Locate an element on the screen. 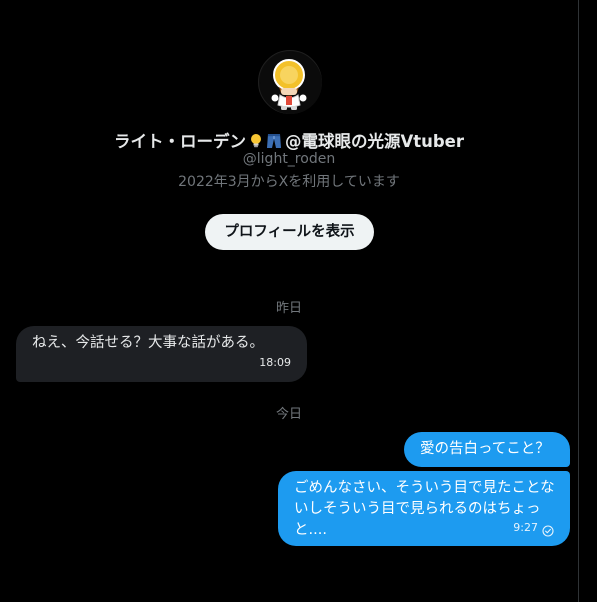  date-separator-yesterday: 昨日 is located at coordinates (288, 308).